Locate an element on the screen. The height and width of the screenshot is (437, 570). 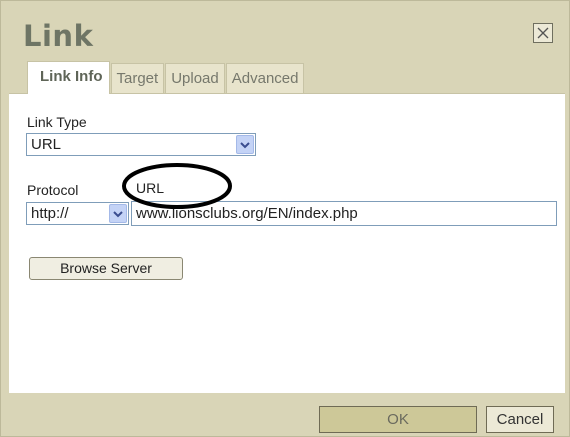
close-button is located at coordinates (543, 33).